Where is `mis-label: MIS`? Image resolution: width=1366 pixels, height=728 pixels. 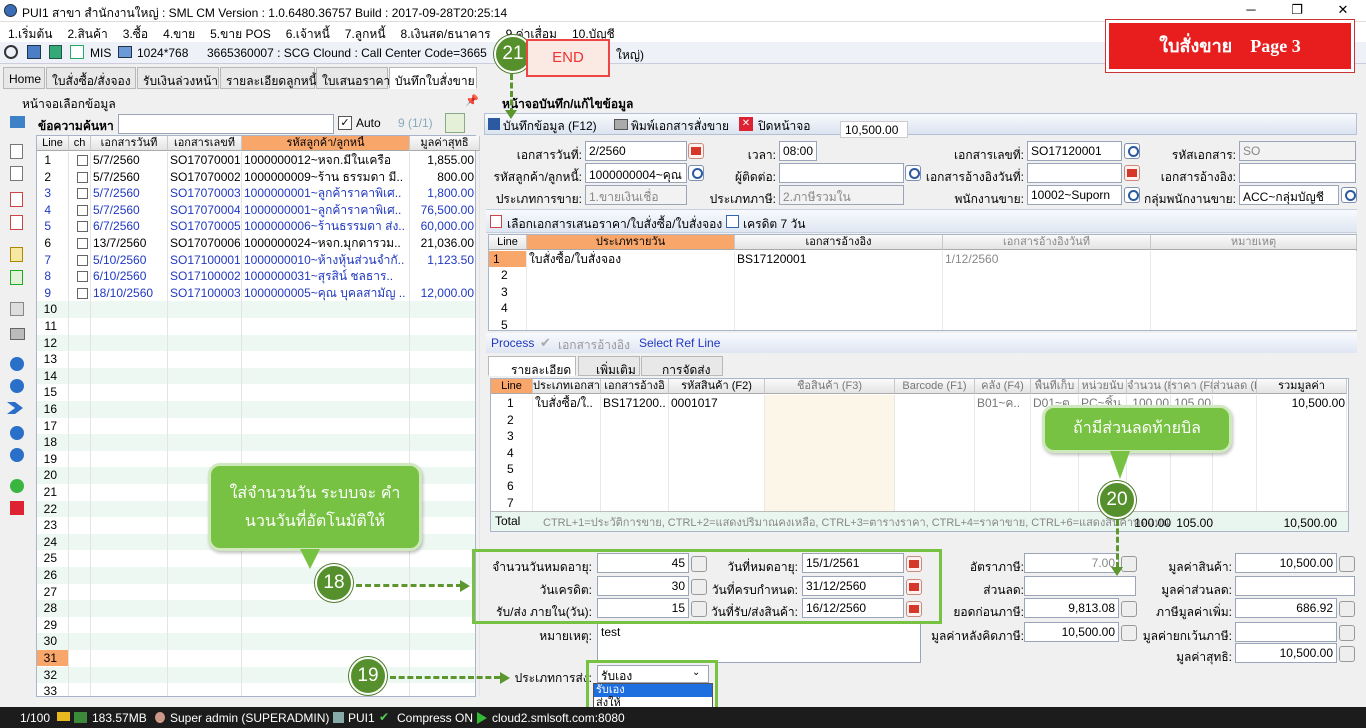
mis-label: MIS is located at coordinates (100, 53).